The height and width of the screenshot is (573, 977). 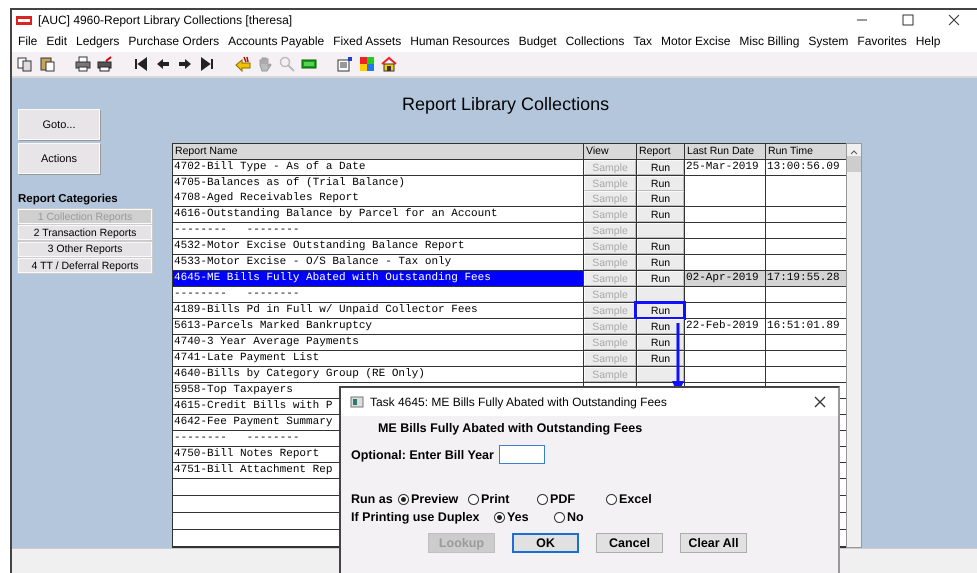 I want to click on menu-item: Ledgers, so click(x=98, y=41).